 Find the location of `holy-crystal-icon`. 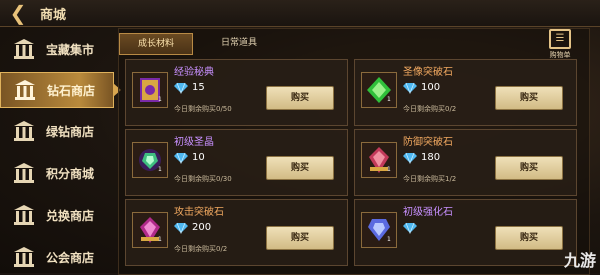

holy-crystal-icon is located at coordinates (150, 160).